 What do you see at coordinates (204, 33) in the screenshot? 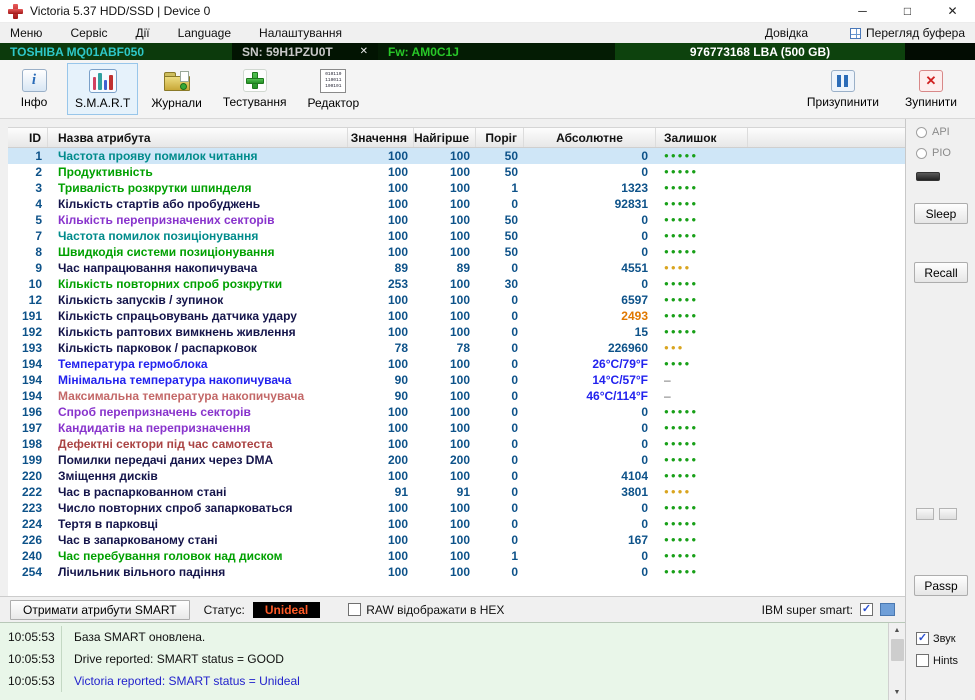
I see `menu-item-language: Language` at bounding box center [204, 33].